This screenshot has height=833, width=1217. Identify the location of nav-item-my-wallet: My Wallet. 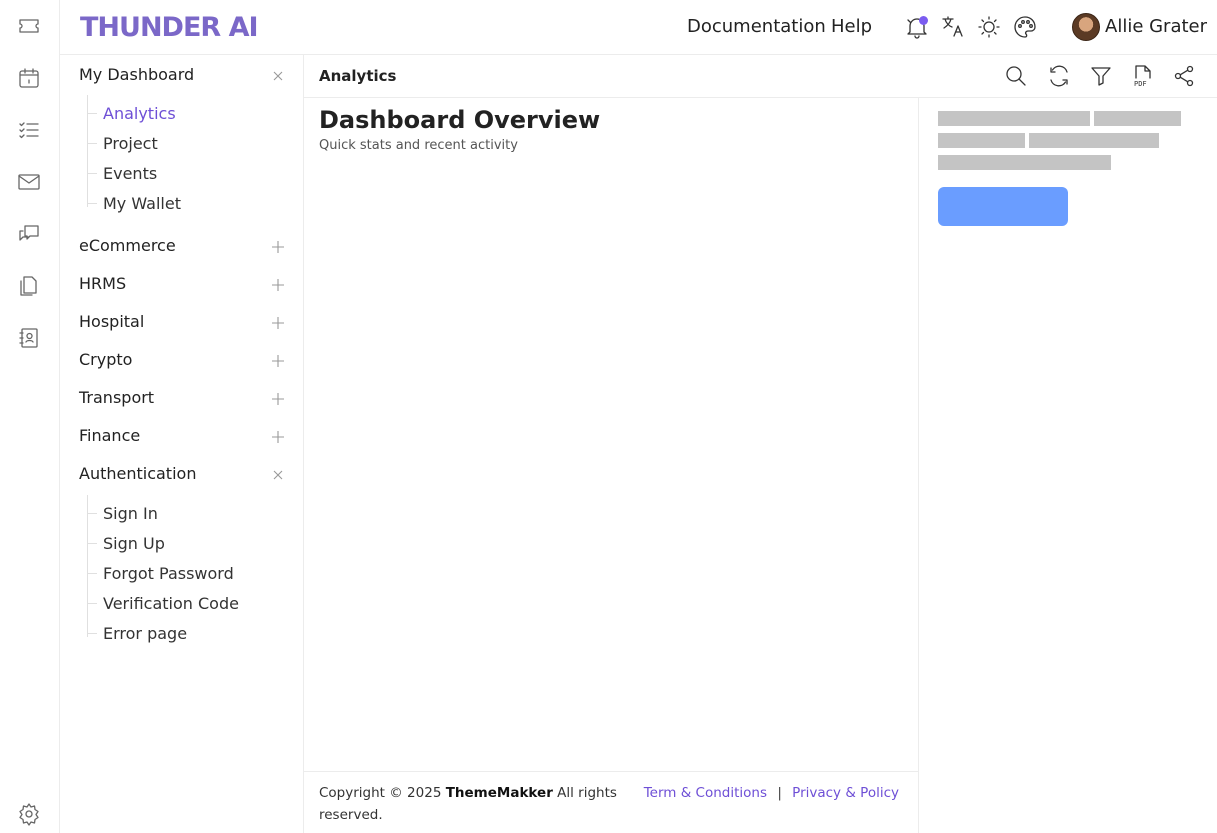
(142, 203).